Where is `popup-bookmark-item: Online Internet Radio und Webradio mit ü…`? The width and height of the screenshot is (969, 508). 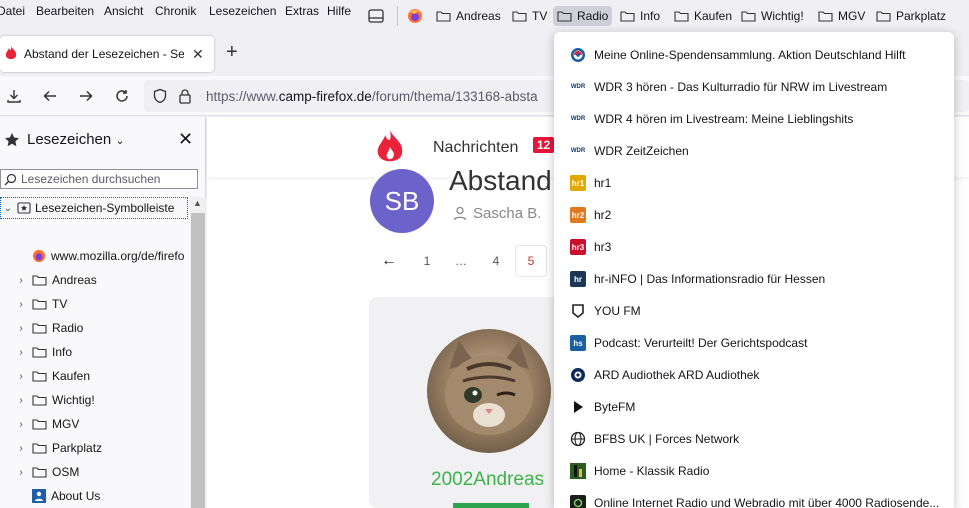 popup-bookmark-item: Online Internet Radio und Webradio mit ü… is located at coordinates (754, 497).